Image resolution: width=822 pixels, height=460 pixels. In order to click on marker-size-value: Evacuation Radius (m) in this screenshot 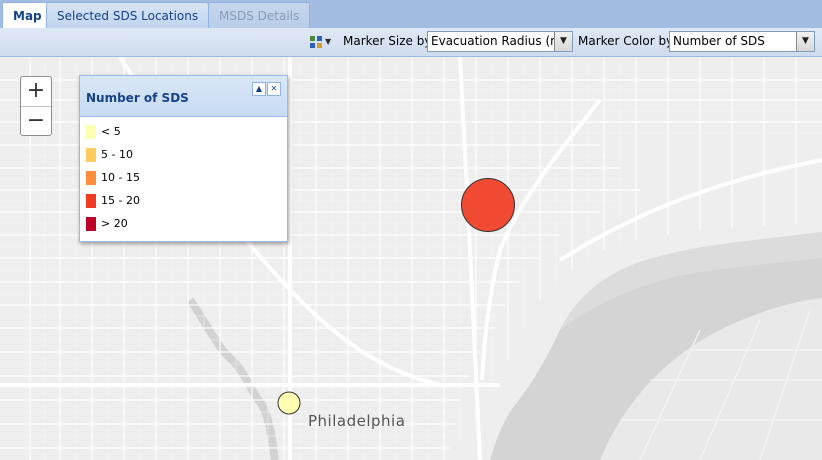, I will do `click(499, 41)`.